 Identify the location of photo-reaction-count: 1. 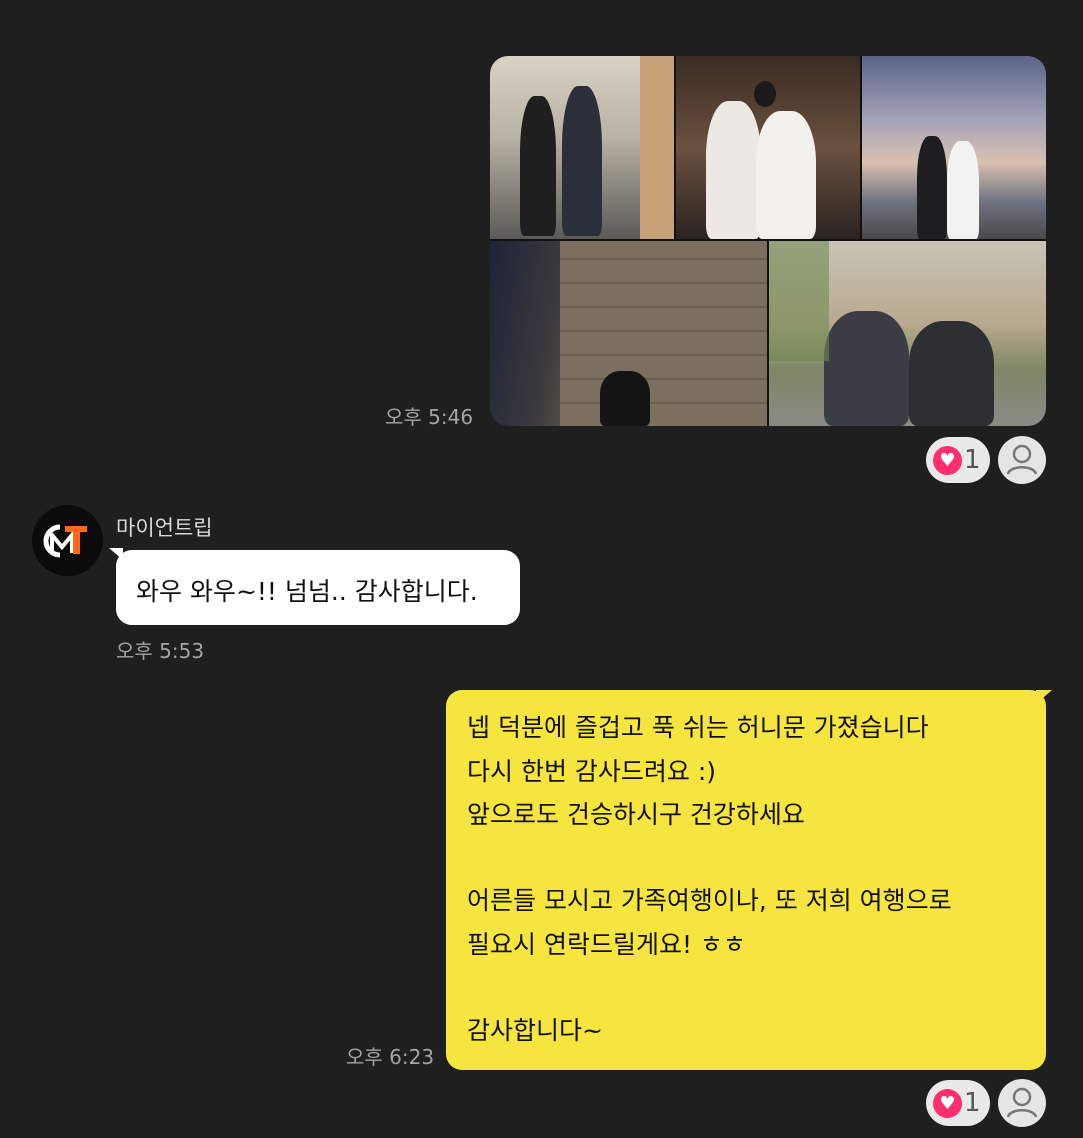
(972, 460).